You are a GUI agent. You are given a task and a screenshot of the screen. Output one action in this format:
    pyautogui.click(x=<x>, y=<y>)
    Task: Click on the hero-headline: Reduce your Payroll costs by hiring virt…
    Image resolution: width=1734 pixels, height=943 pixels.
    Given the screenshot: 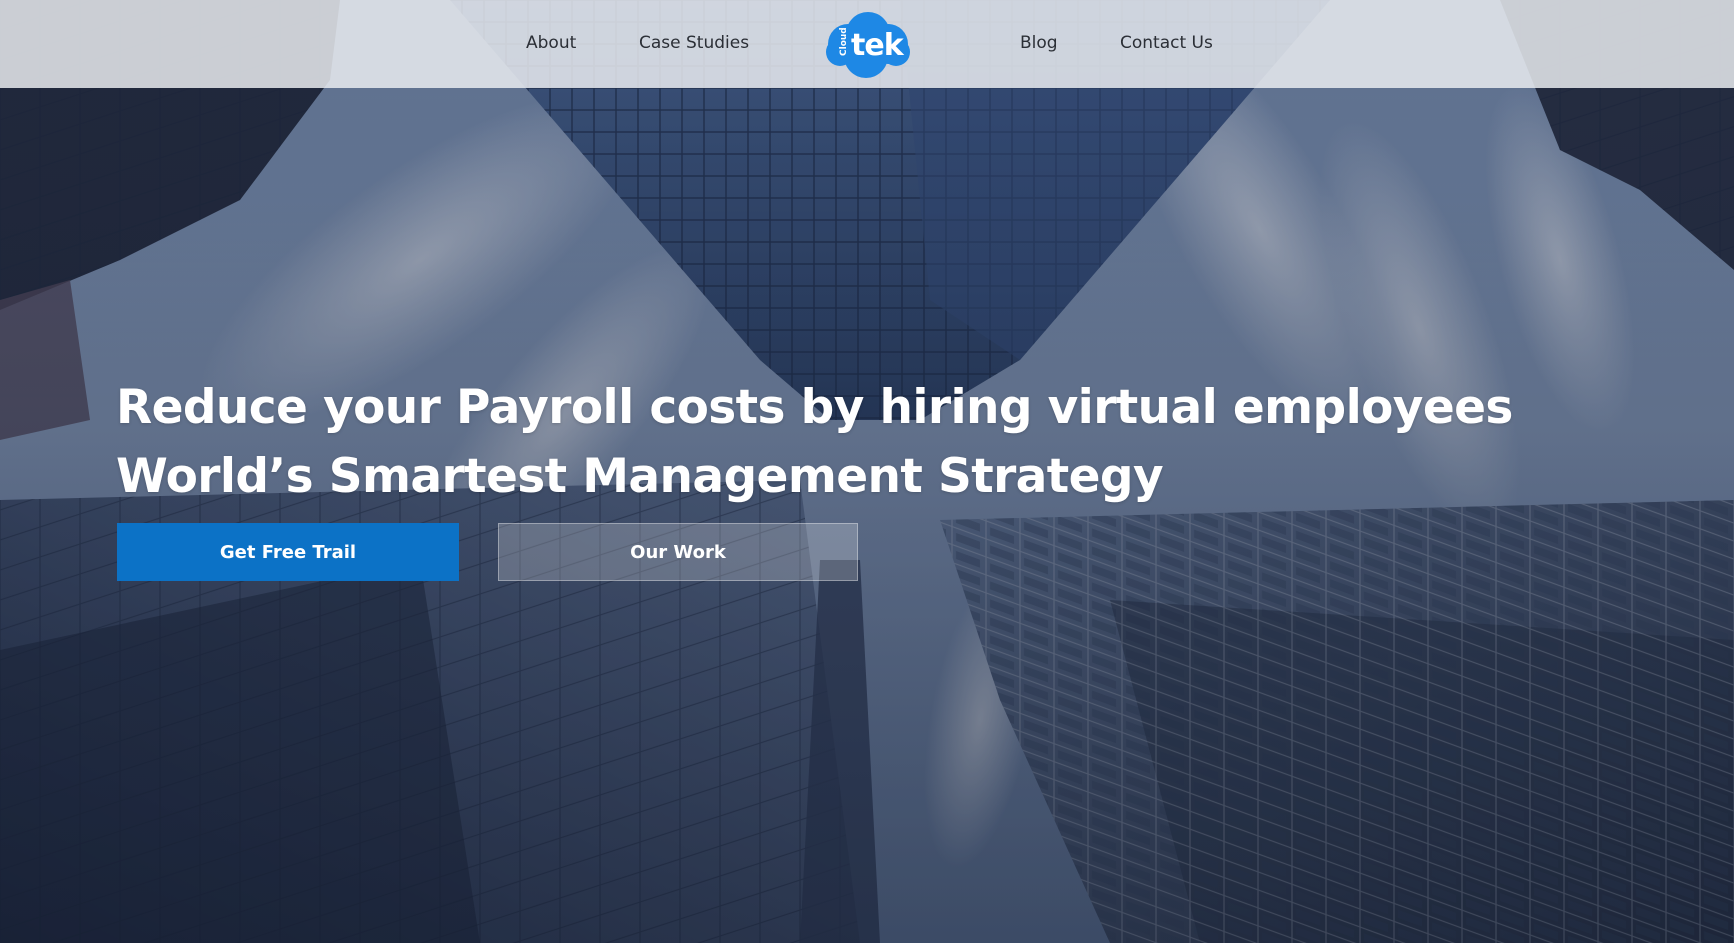 What is the action you would take?
    pyautogui.click(x=814, y=407)
    